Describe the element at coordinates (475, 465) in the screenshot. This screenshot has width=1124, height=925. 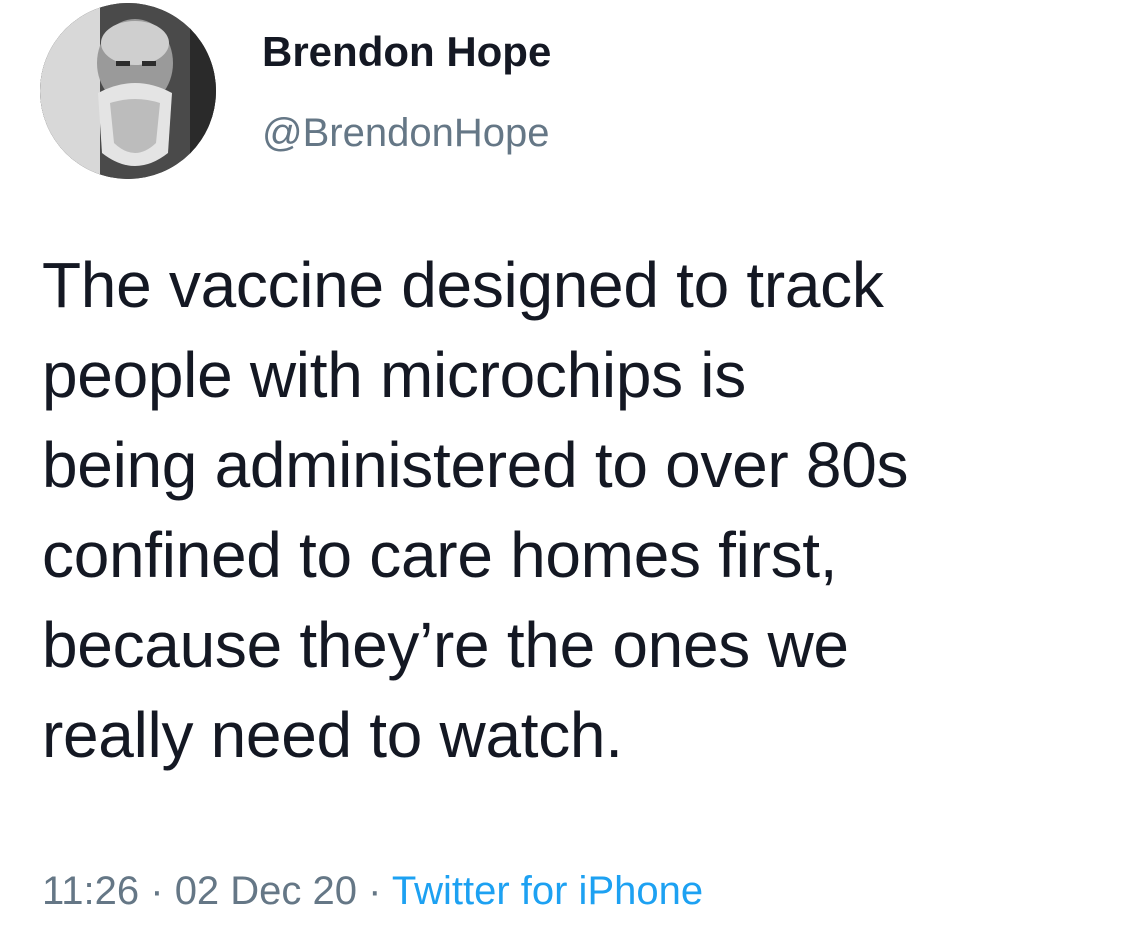
I see `tweet-text-line: being administered to over 80s` at that location.